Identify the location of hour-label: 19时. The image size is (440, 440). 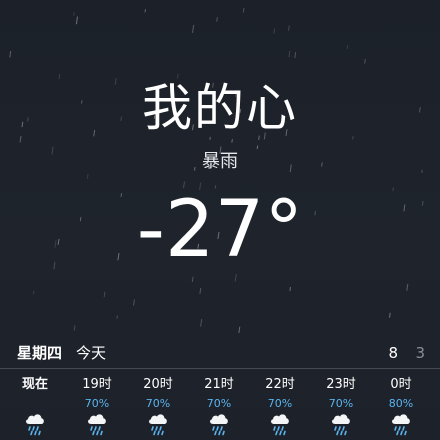
(97, 384).